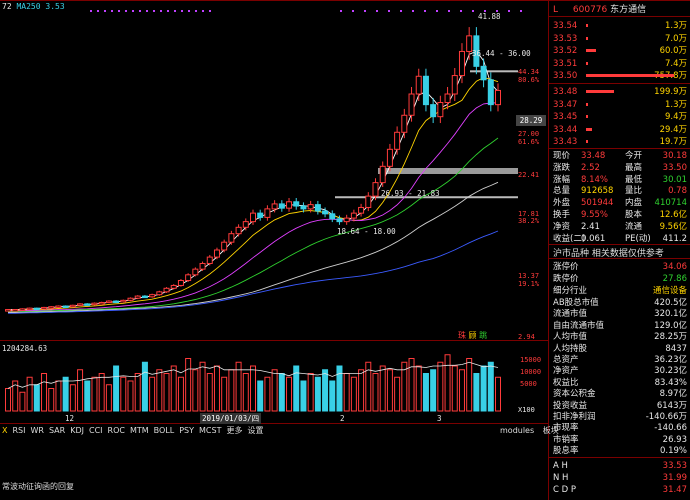 Image resolution: width=690 pixels, height=500 pixels. Describe the element at coordinates (253, 272) in the screenshot. I see `moving-average-line` at that location.